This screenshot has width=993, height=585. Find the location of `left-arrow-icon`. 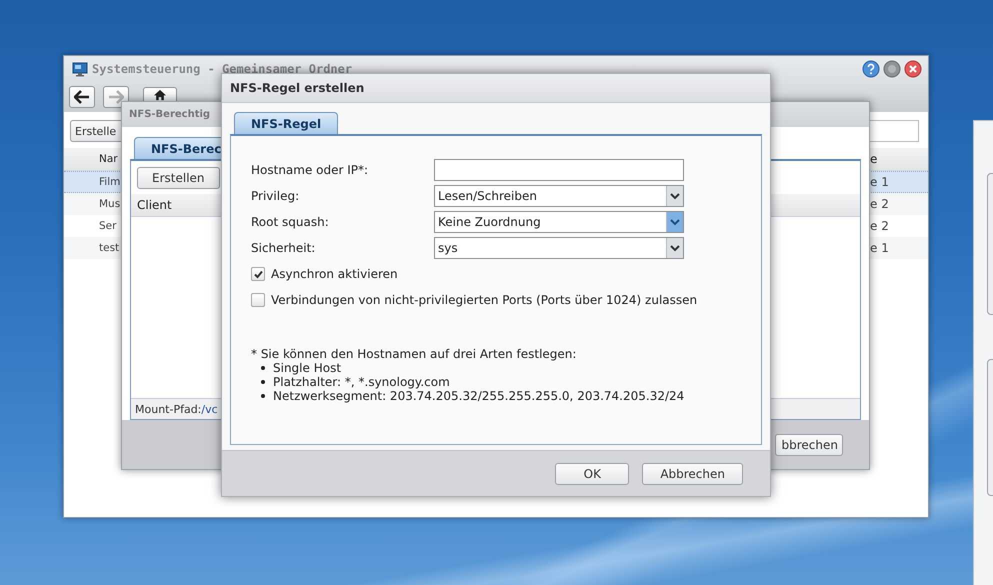

left-arrow-icon is located at coordinates (82, 97).